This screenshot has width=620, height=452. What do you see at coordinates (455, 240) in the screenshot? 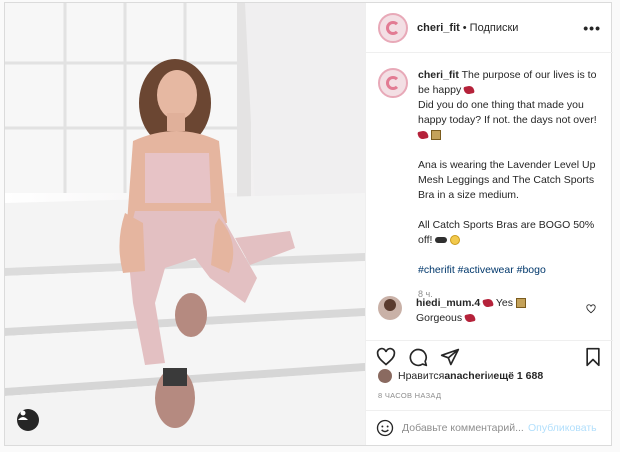
I see `smile-emoji-icon` at bounding box center [455, 240].